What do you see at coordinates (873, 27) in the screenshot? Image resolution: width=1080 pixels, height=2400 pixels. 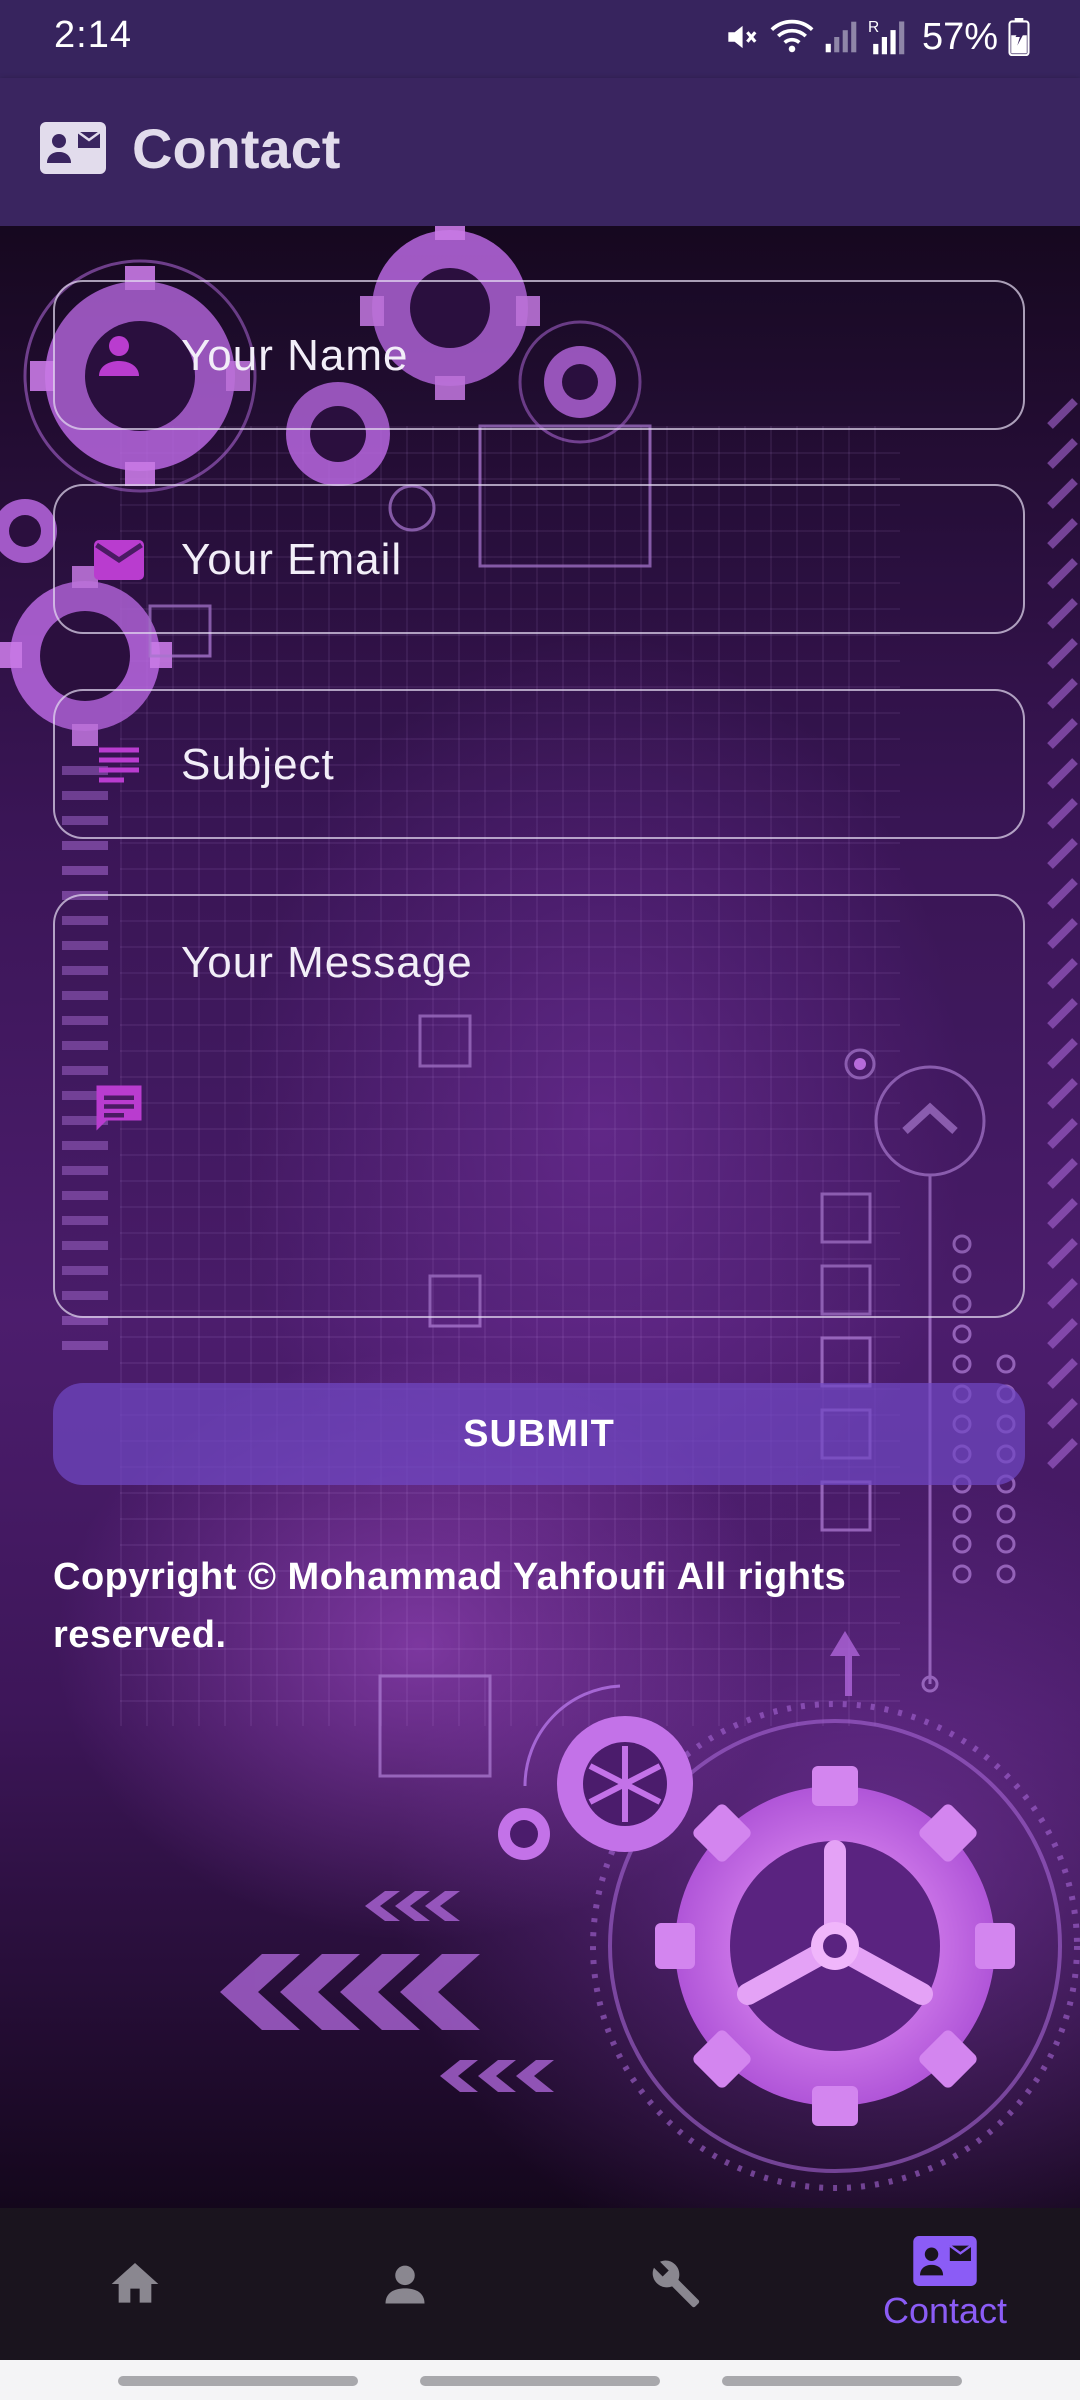 I see `svg-text: R` at bounding box center [873, 27].